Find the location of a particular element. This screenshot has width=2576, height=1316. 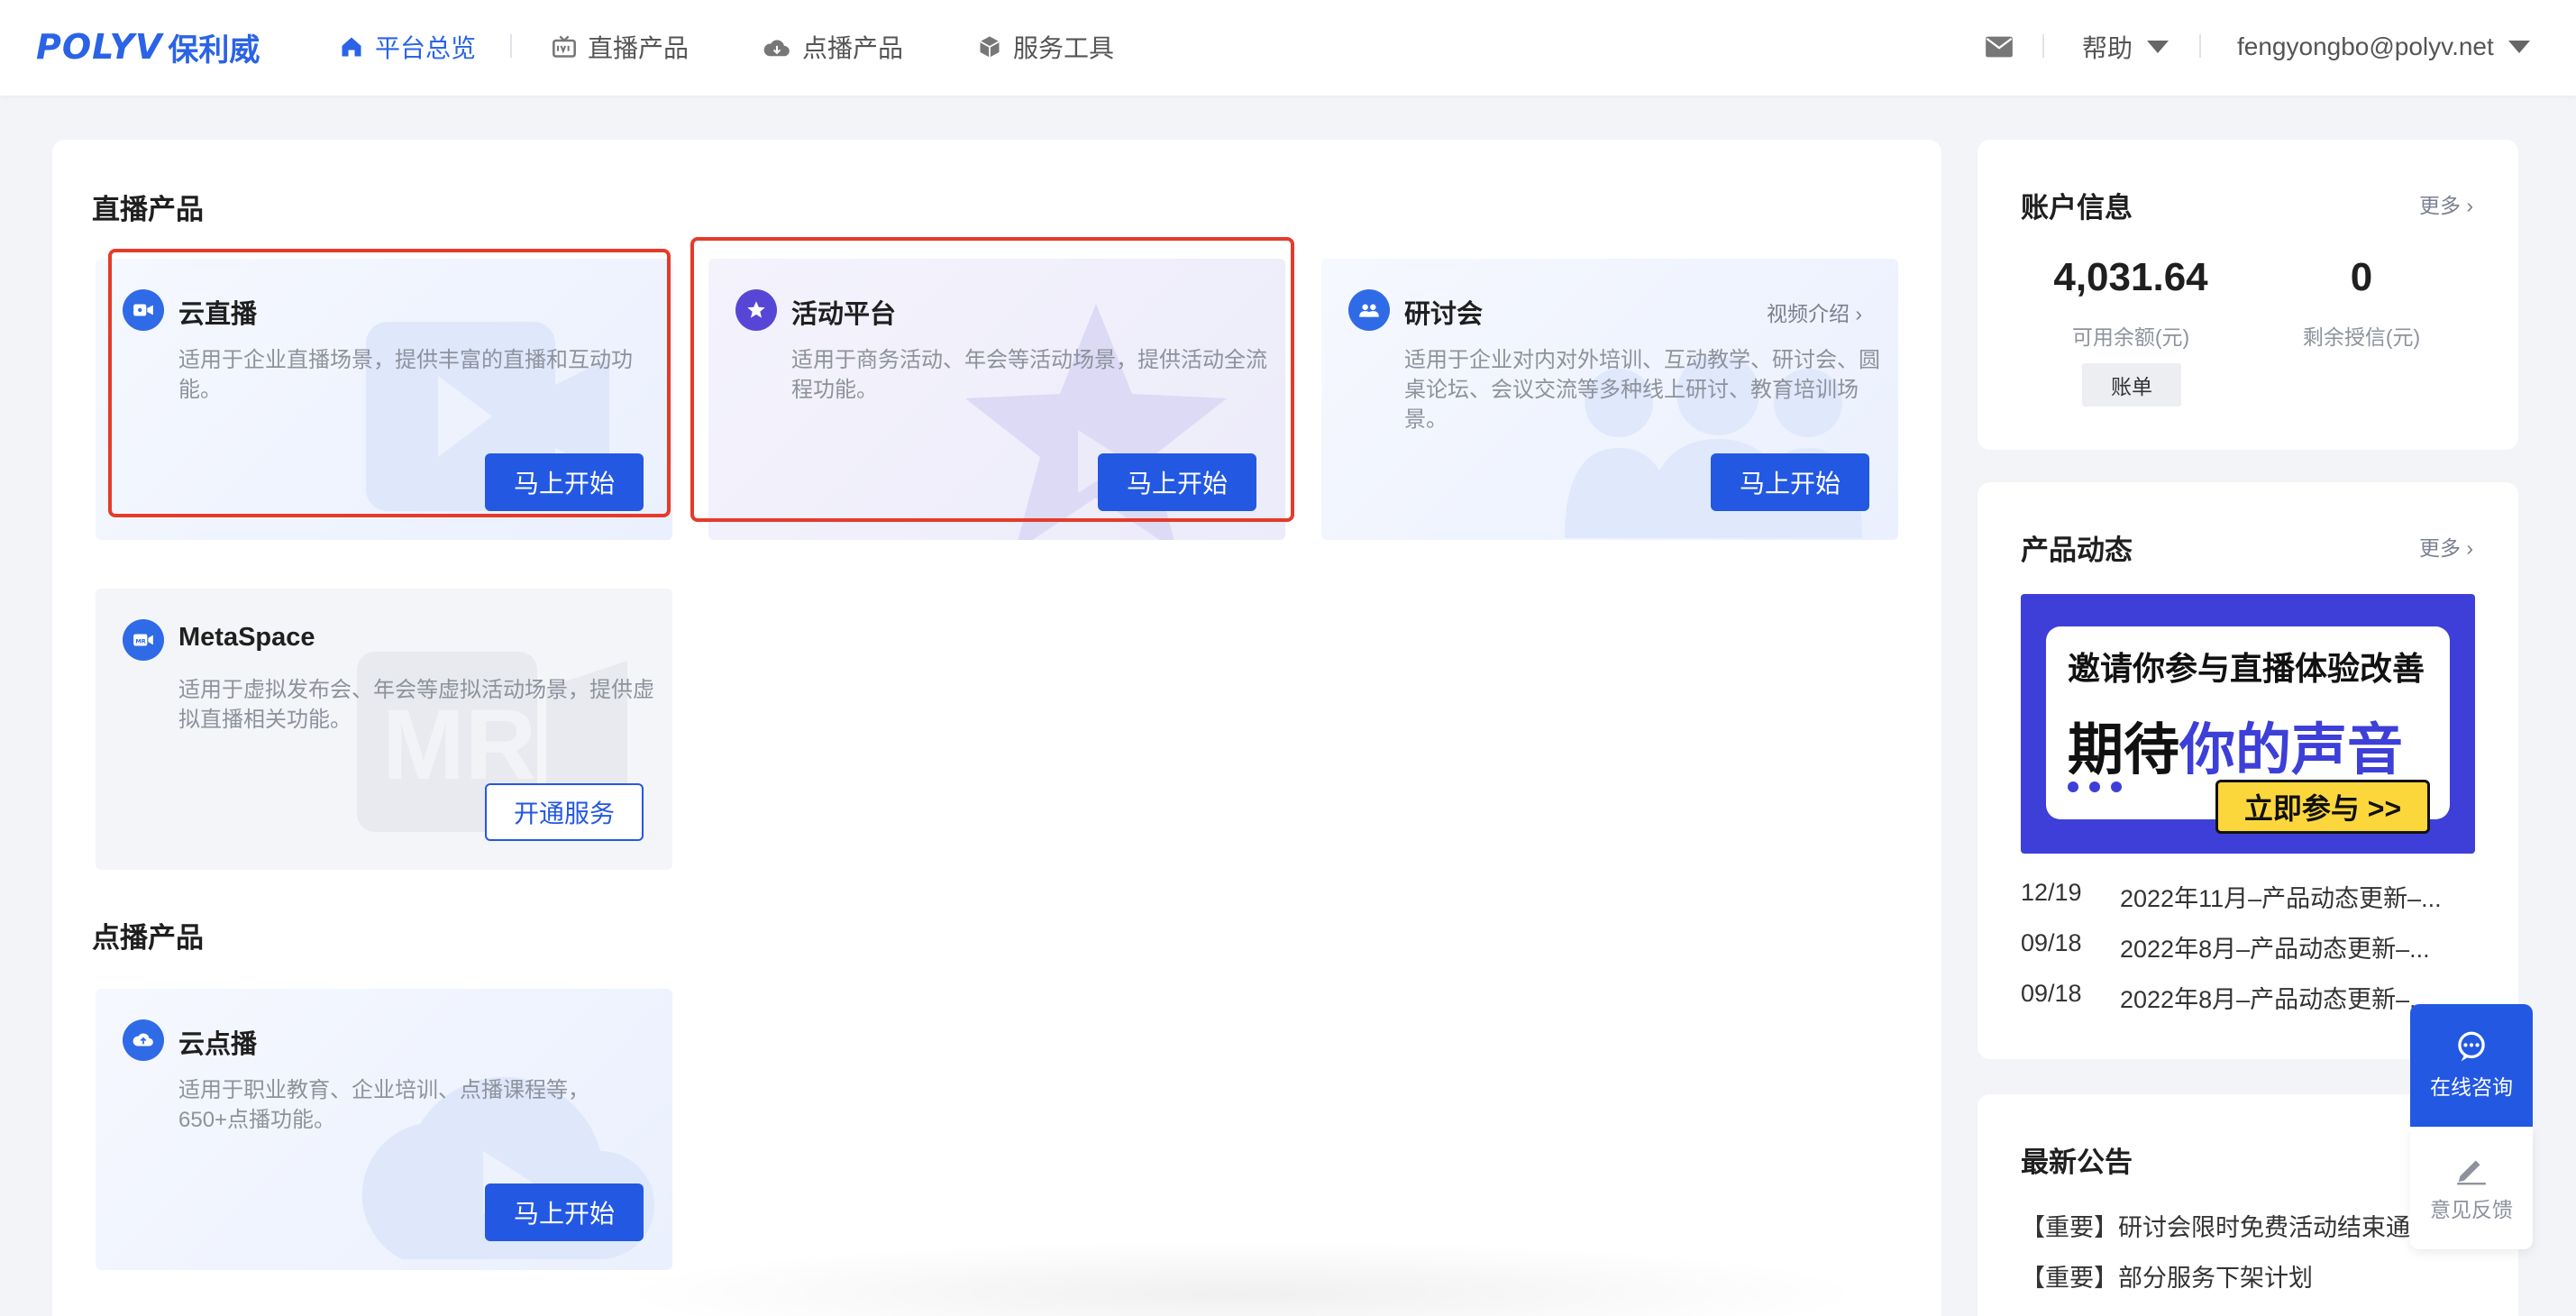

nav-item-vod: 点播产品 is located at coordinates (833, 47).